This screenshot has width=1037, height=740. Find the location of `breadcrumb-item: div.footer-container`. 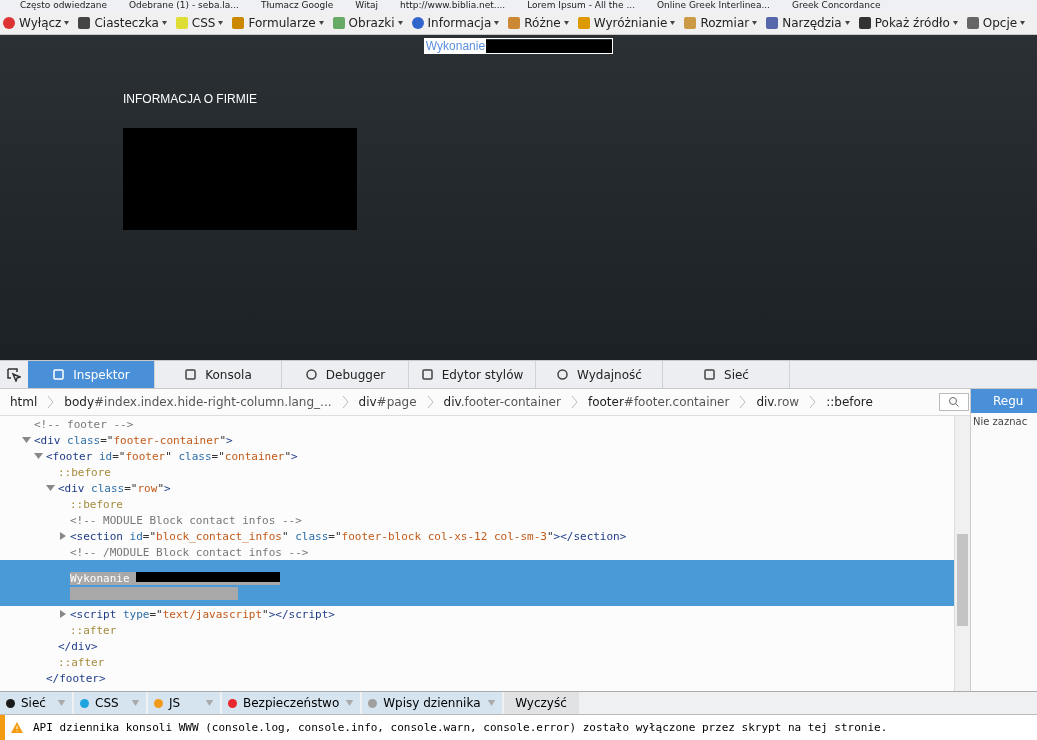

breadcrumb-item: div.footer-container is located at coordinates (502, 402).